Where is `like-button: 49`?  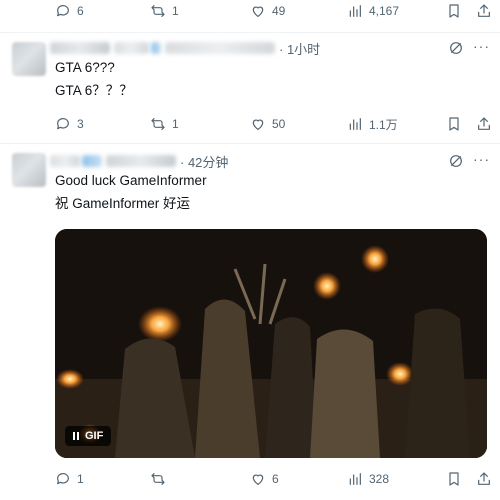
like-button: 49 is located at coordinates (267, 11).